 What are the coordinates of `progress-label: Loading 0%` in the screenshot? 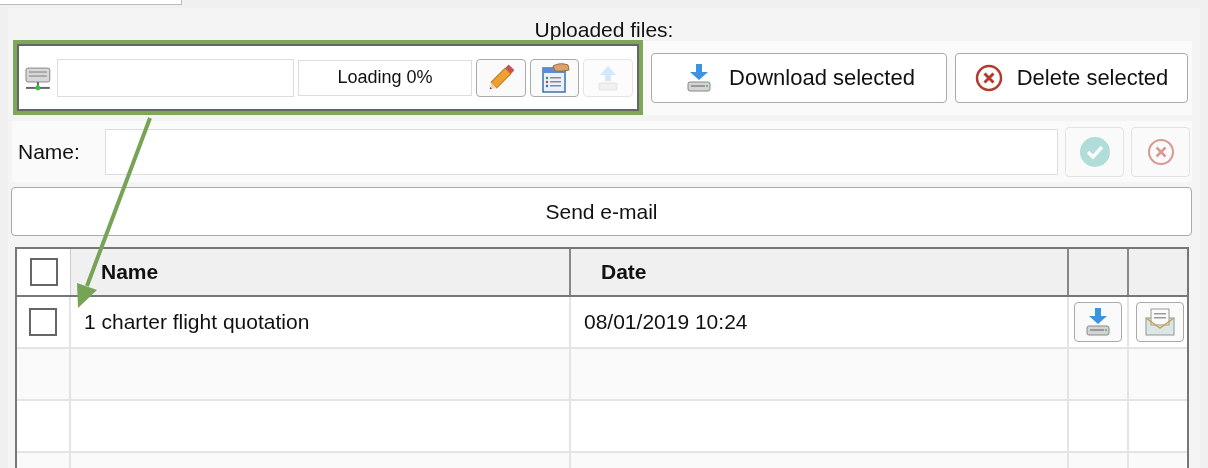 It's located at (385, 77).